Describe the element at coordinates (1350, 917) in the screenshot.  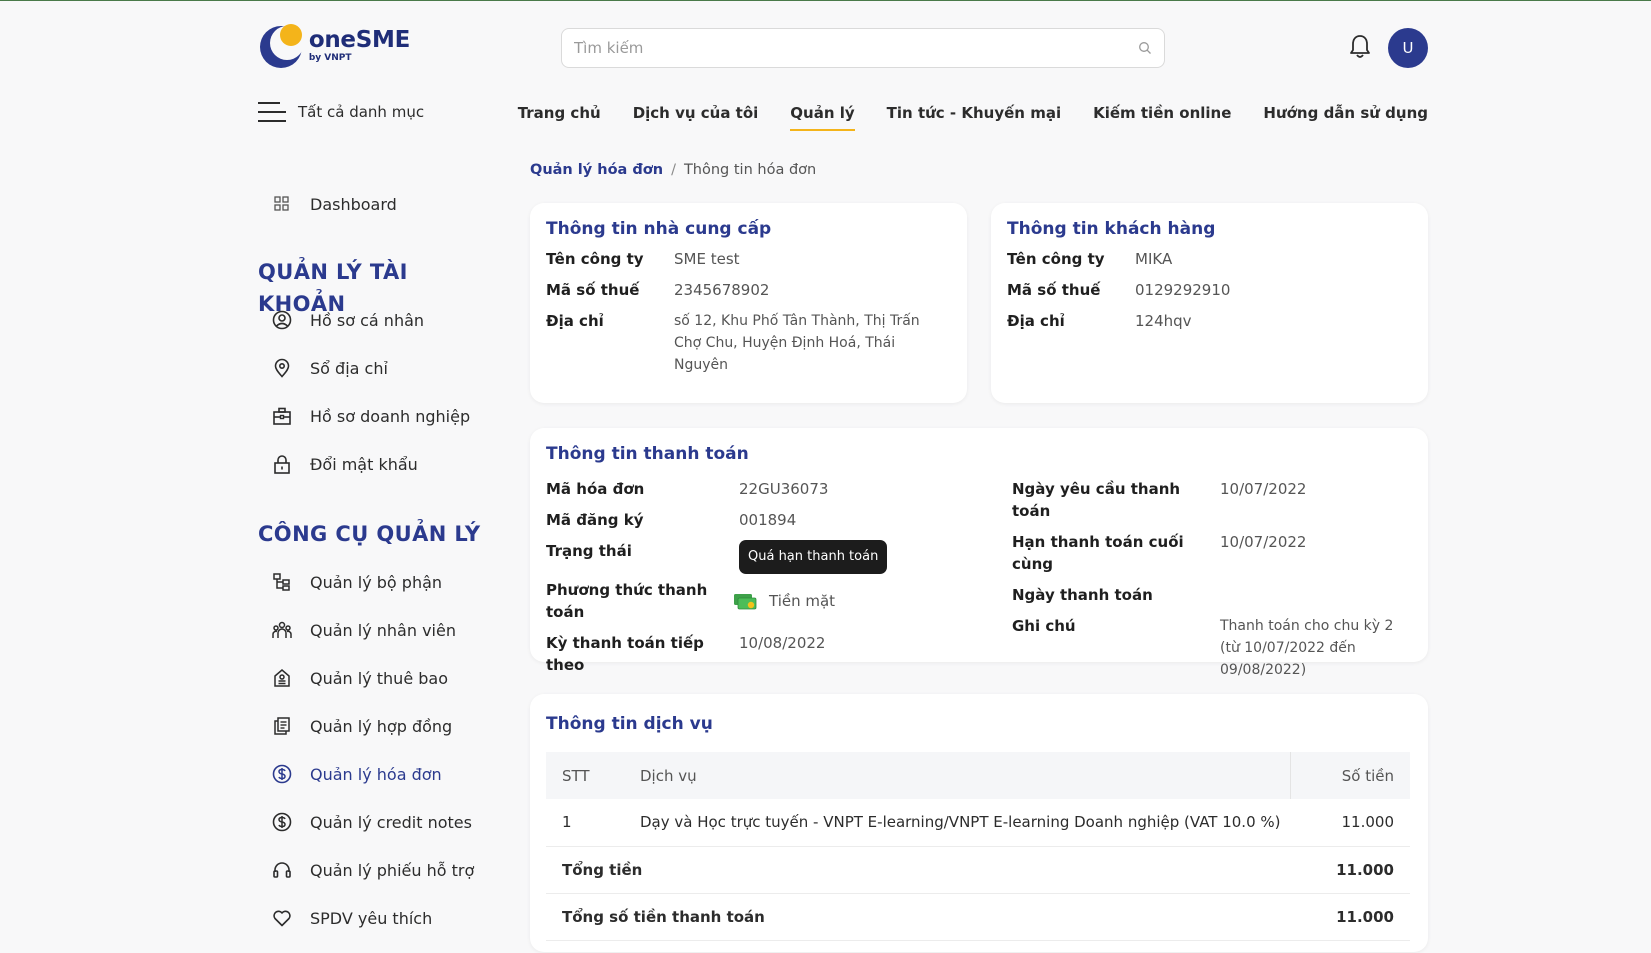
I see `grand-total-value: 11.000` at that location.